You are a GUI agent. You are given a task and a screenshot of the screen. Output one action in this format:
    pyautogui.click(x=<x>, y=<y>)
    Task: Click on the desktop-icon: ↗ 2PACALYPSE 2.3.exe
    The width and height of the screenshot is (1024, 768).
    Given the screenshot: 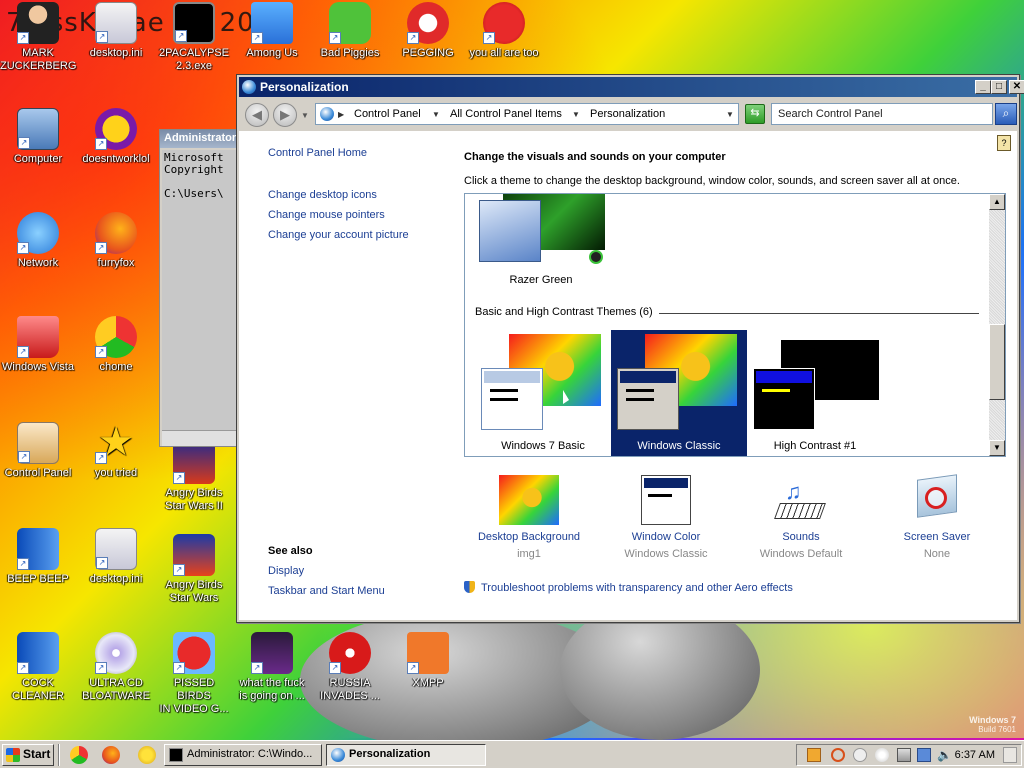 What is the action you would take?
    pyautogui.click(x=194, y=37)
    